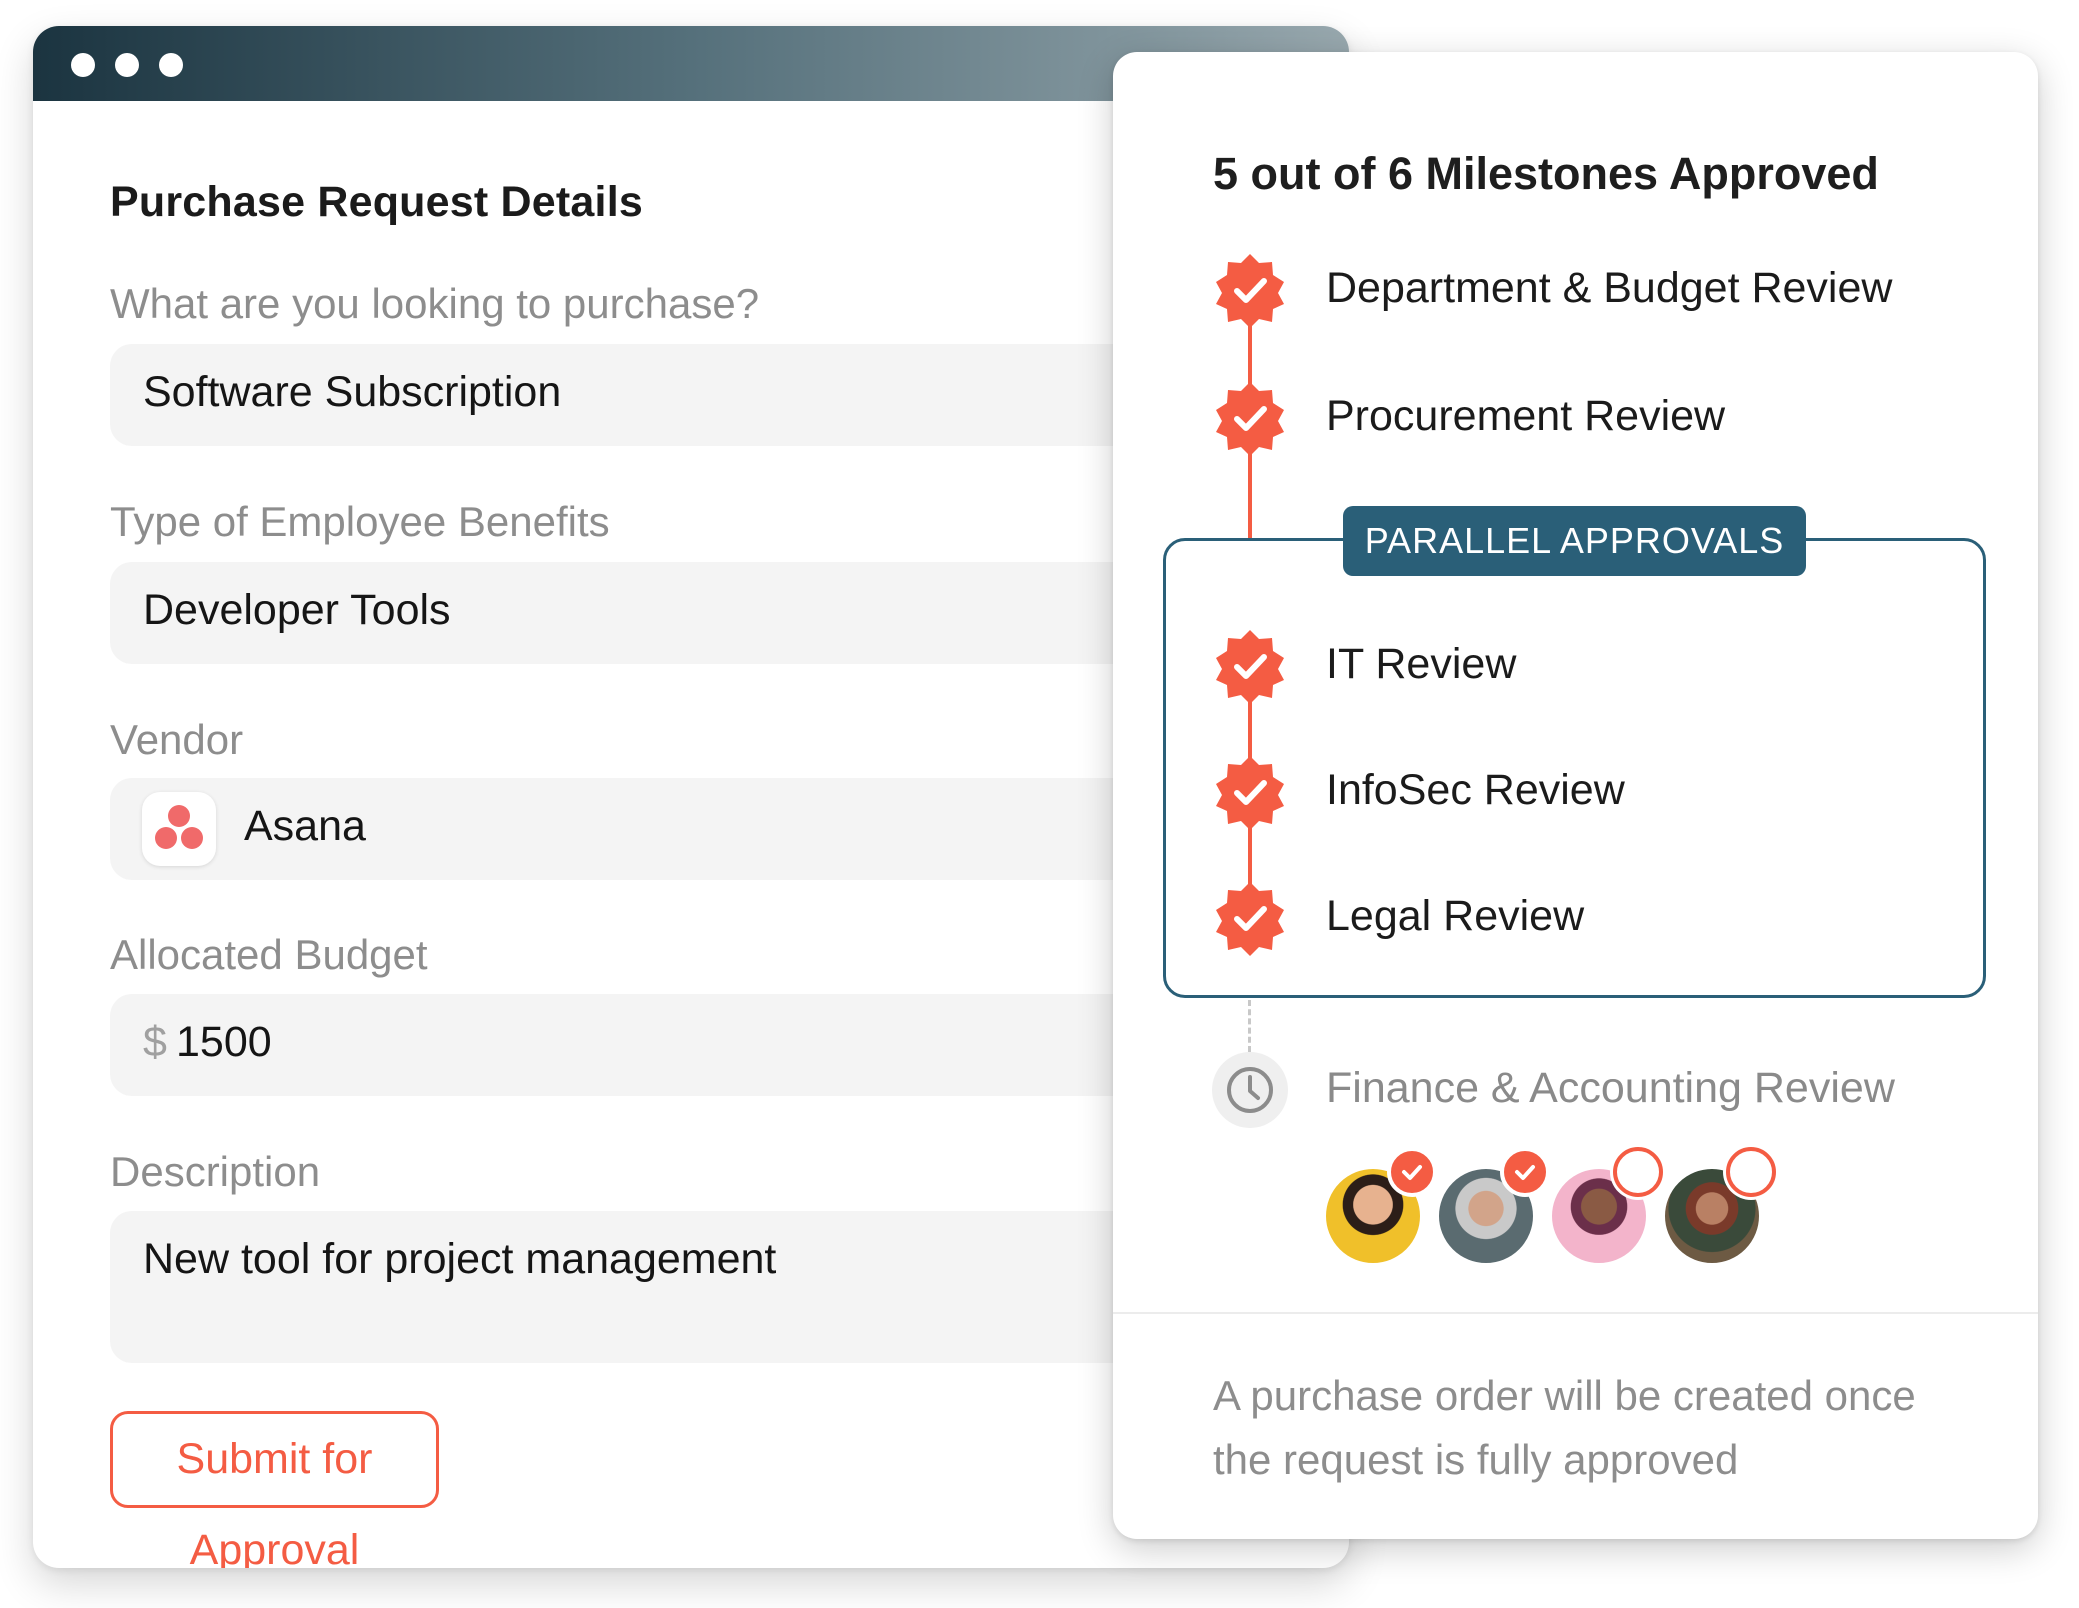 Image resolution: width=2079 pixels, height=1608 pixels. Describe the element at coordinates (460, 1259) in the screenshot. I see `description-value: New tool for project management` at that location.